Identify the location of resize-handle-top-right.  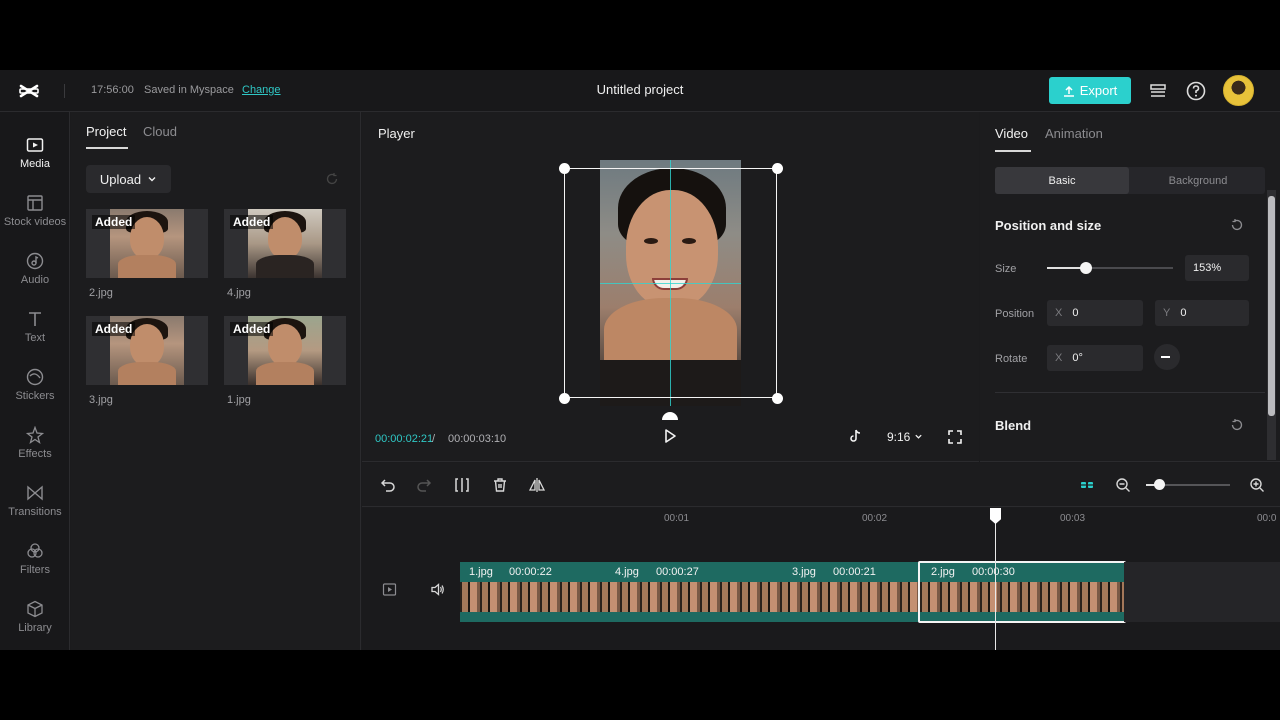
(777, 168).